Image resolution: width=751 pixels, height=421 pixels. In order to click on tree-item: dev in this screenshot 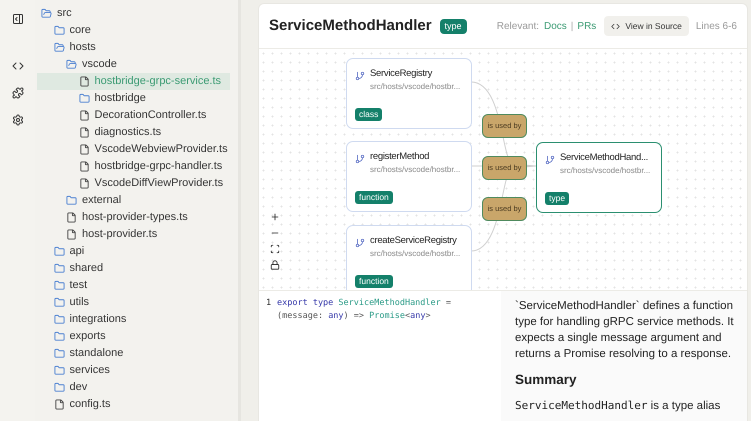, I will do `click(133, 387)`.